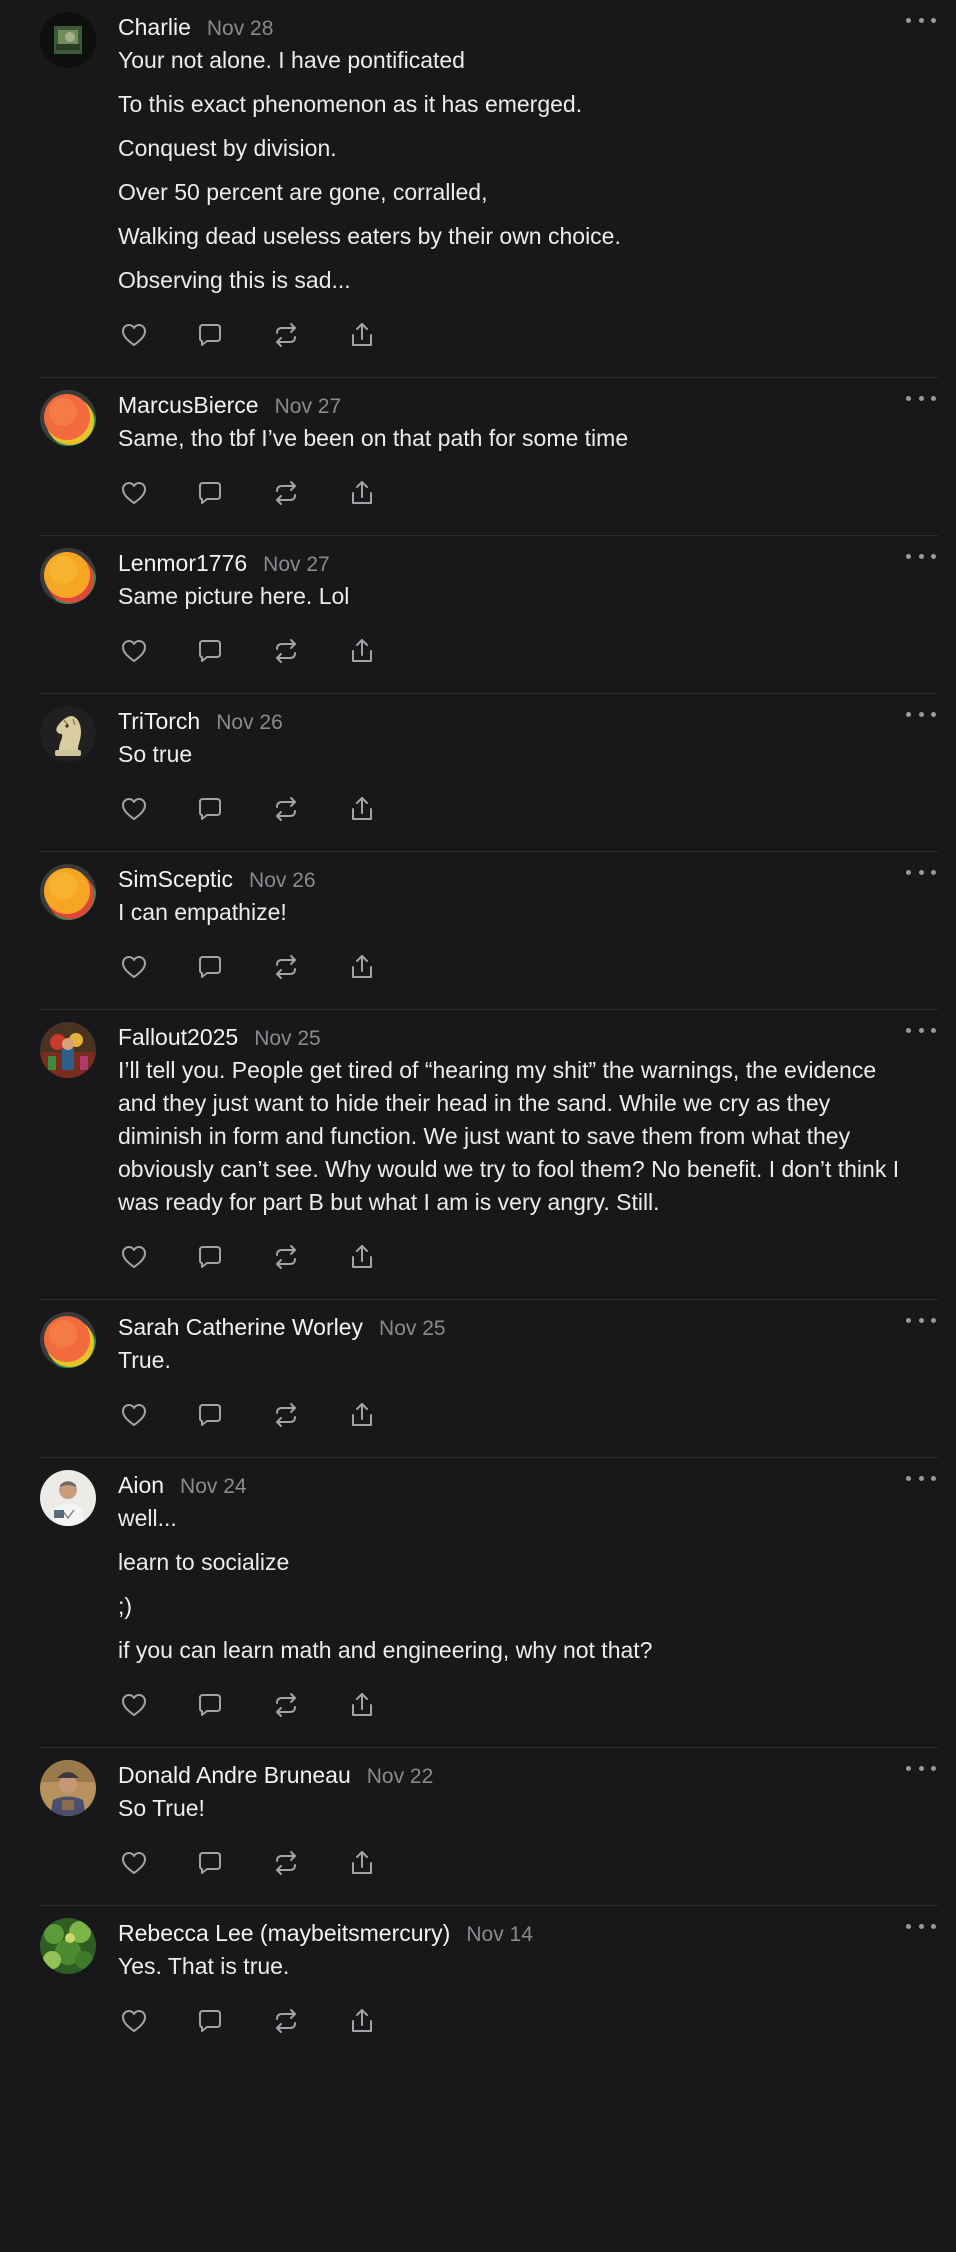 The image size is (956, 2252). What do you see at coordinates (188, 405) in the screenshot?
I see `author-name: MarcusBierce` at bounding box center [188, 405].